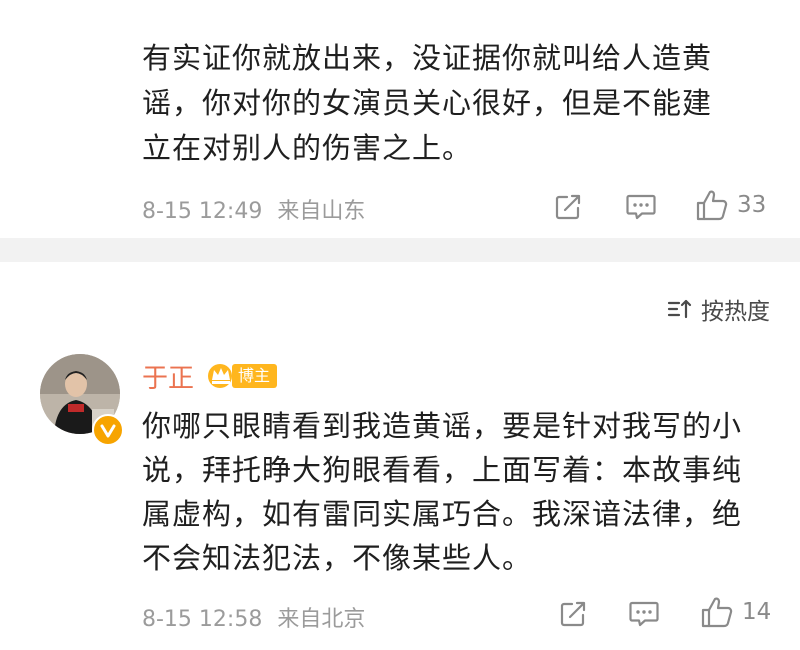 Image resolution: width=800 pixels, height=650 pixels. Describe the element at coordinates (679, 309) in the screenshot. I see `sort-icon` at that location.